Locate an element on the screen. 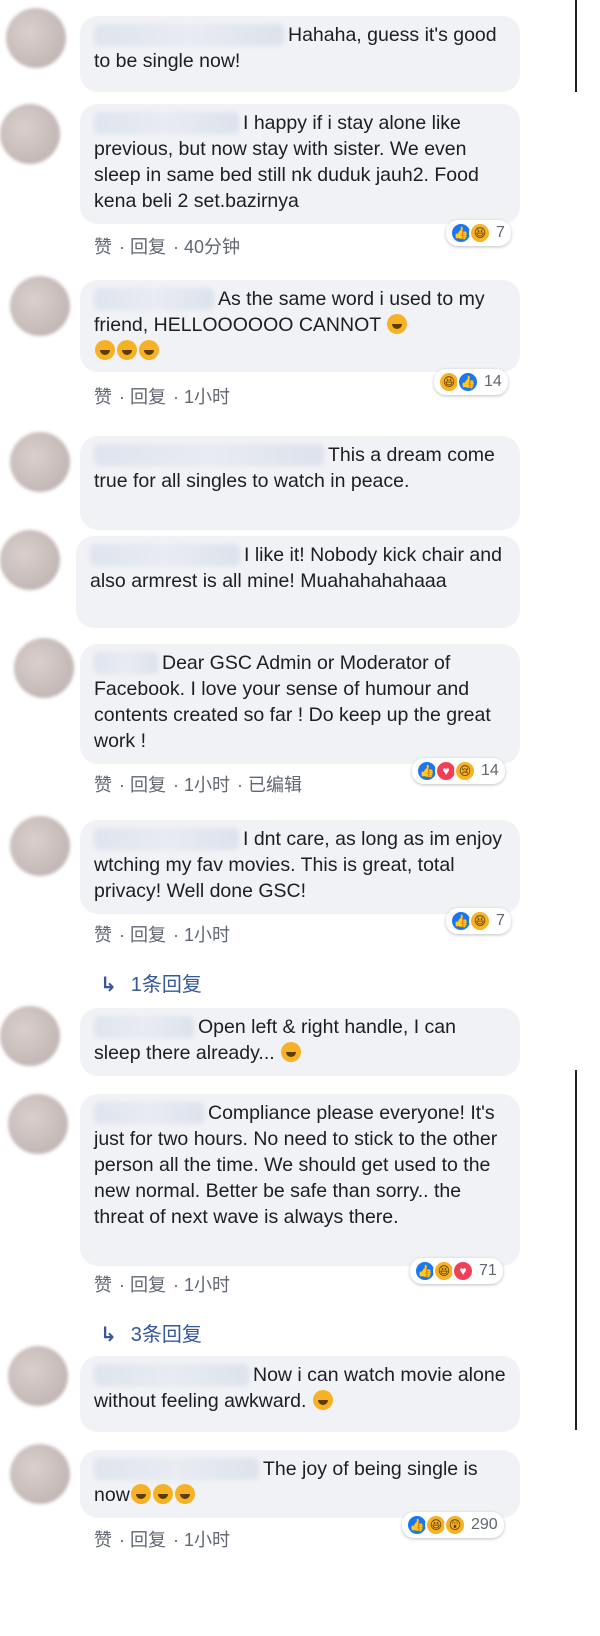 Image resolution: width=600 pixels, height=1636 pixels. edited-label: 已编辑 is located at coordinates (275, 785).